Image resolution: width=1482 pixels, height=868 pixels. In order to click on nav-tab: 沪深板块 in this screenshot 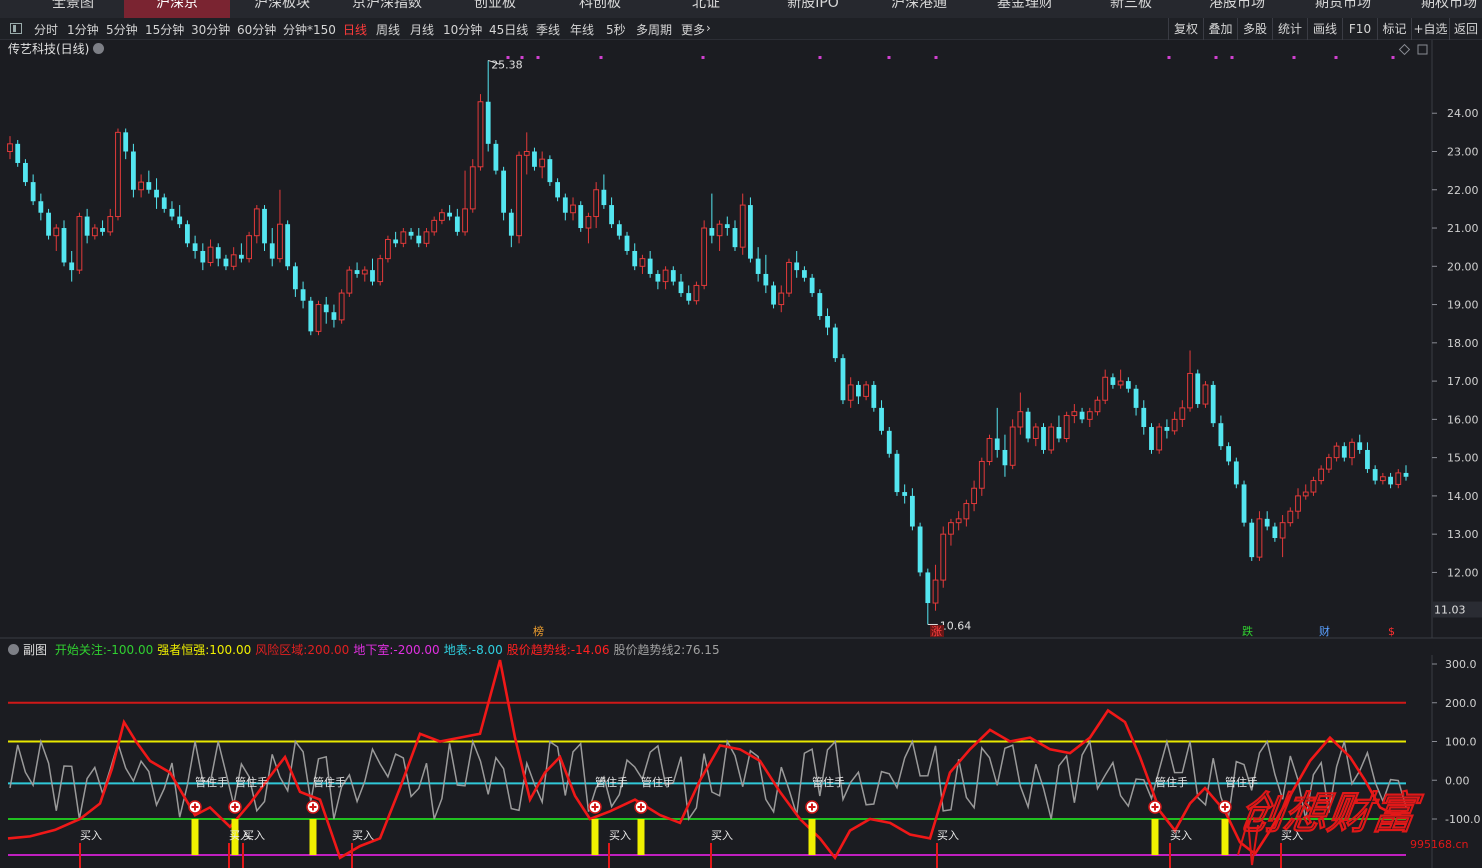, I will do `click(282, 9)`.